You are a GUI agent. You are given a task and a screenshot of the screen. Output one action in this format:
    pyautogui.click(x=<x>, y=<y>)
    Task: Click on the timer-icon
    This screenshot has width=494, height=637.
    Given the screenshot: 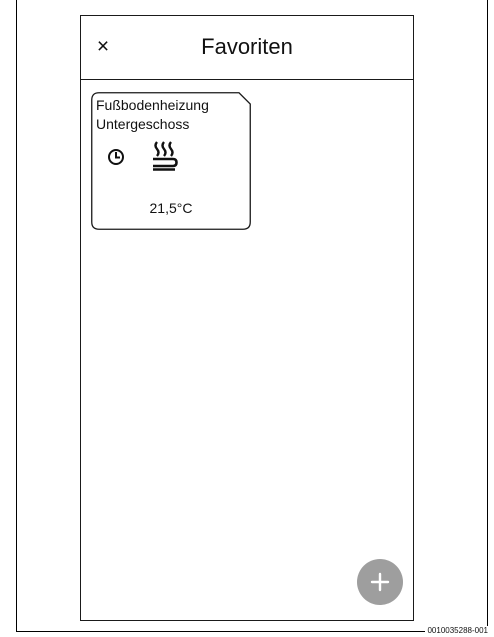 What is the action you would take?
    pyautogui.click(x=116, y=157)
    